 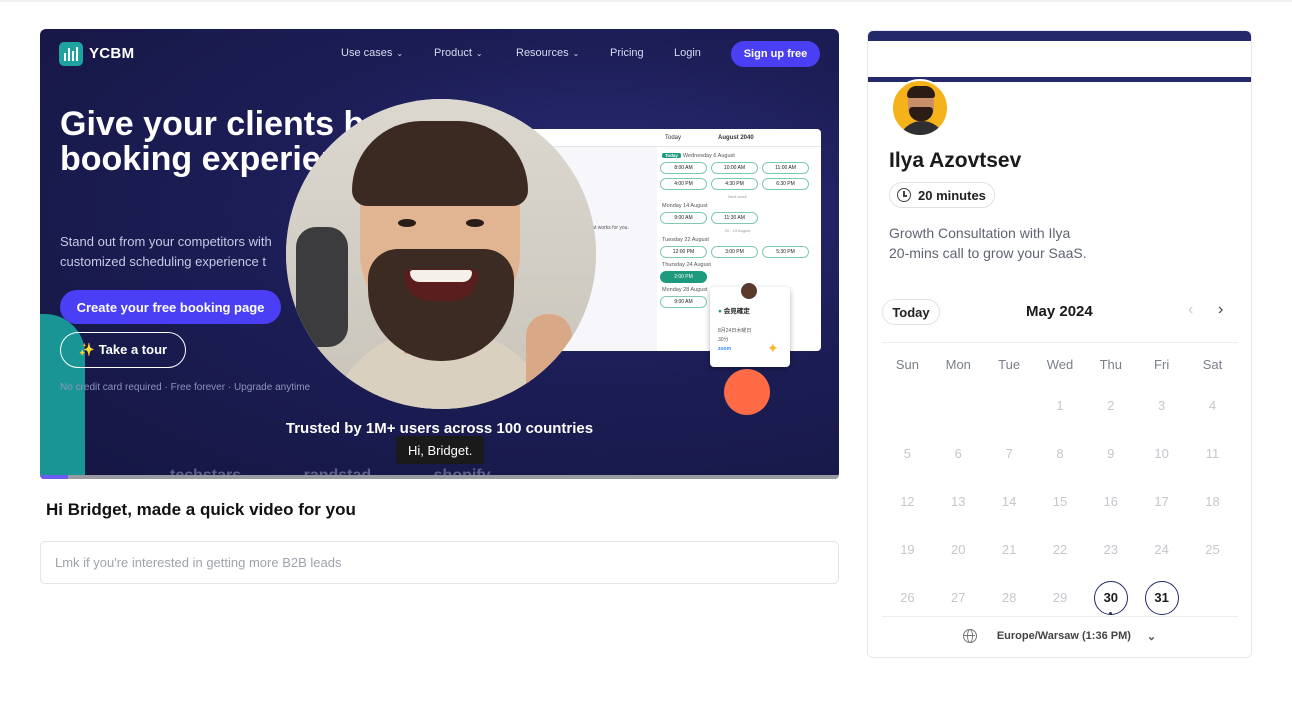 I want to click on reply-input, so click(x=439, y=562).